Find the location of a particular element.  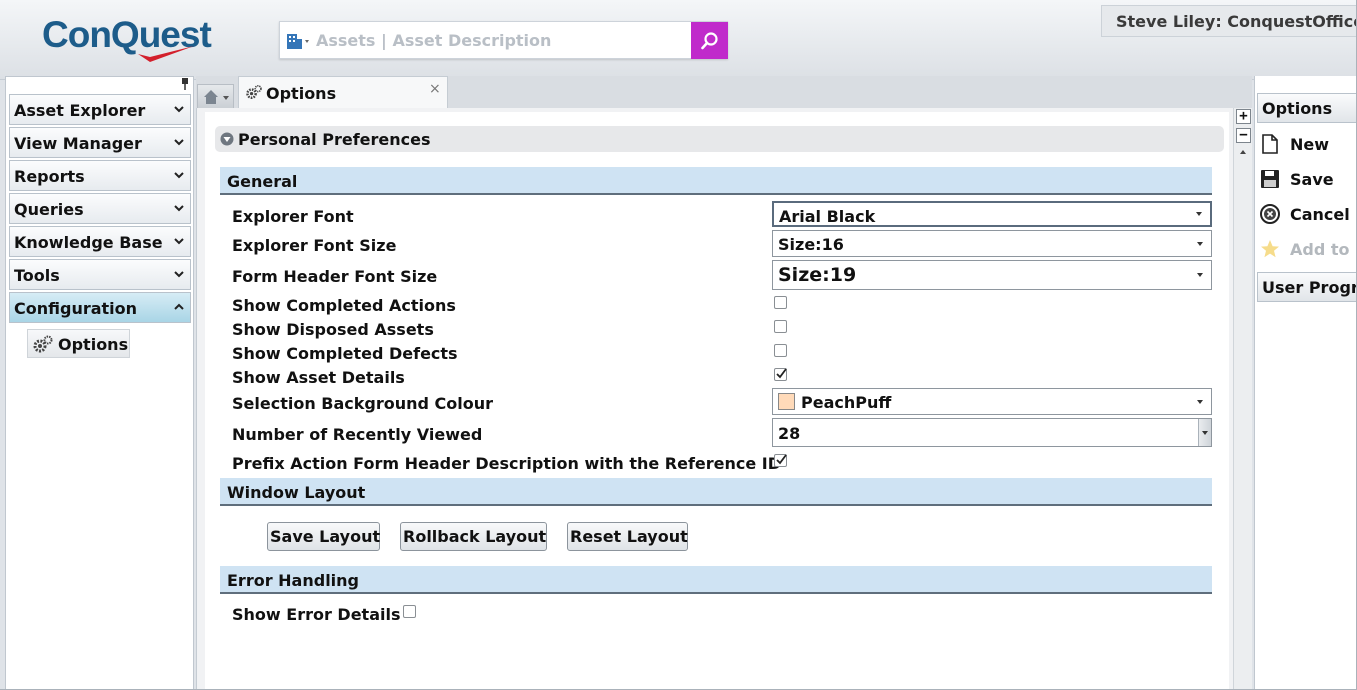

floppy-disk-icon is located at coordinates (1270, 179).